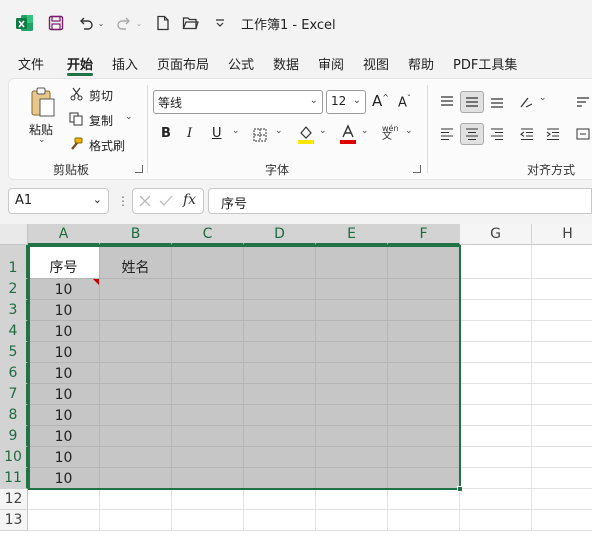 This screenshot has width=592, height=547. Describe the element at coordinates (331, 63) in the screenshot. I see `tab-review: 审阅` at that location.